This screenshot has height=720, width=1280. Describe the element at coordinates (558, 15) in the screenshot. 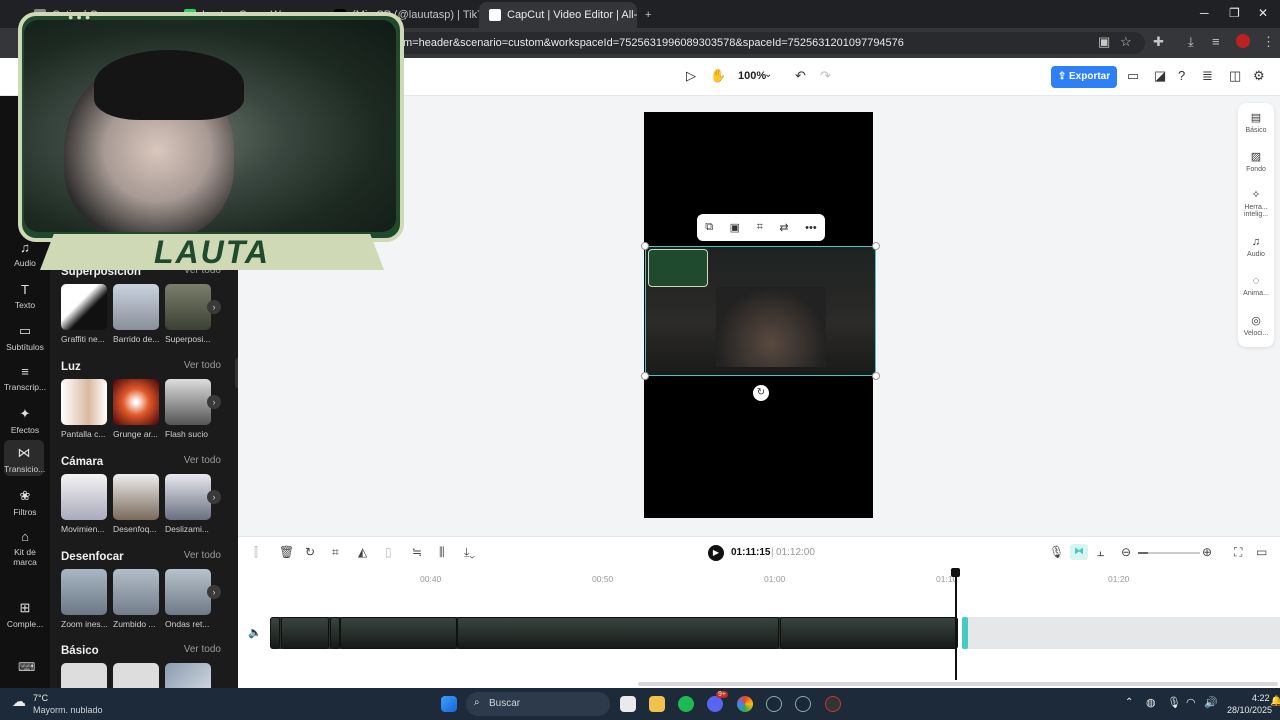

I see `browser-tab-active: CapCut | Video Editor | All-In-O✕` at that location.